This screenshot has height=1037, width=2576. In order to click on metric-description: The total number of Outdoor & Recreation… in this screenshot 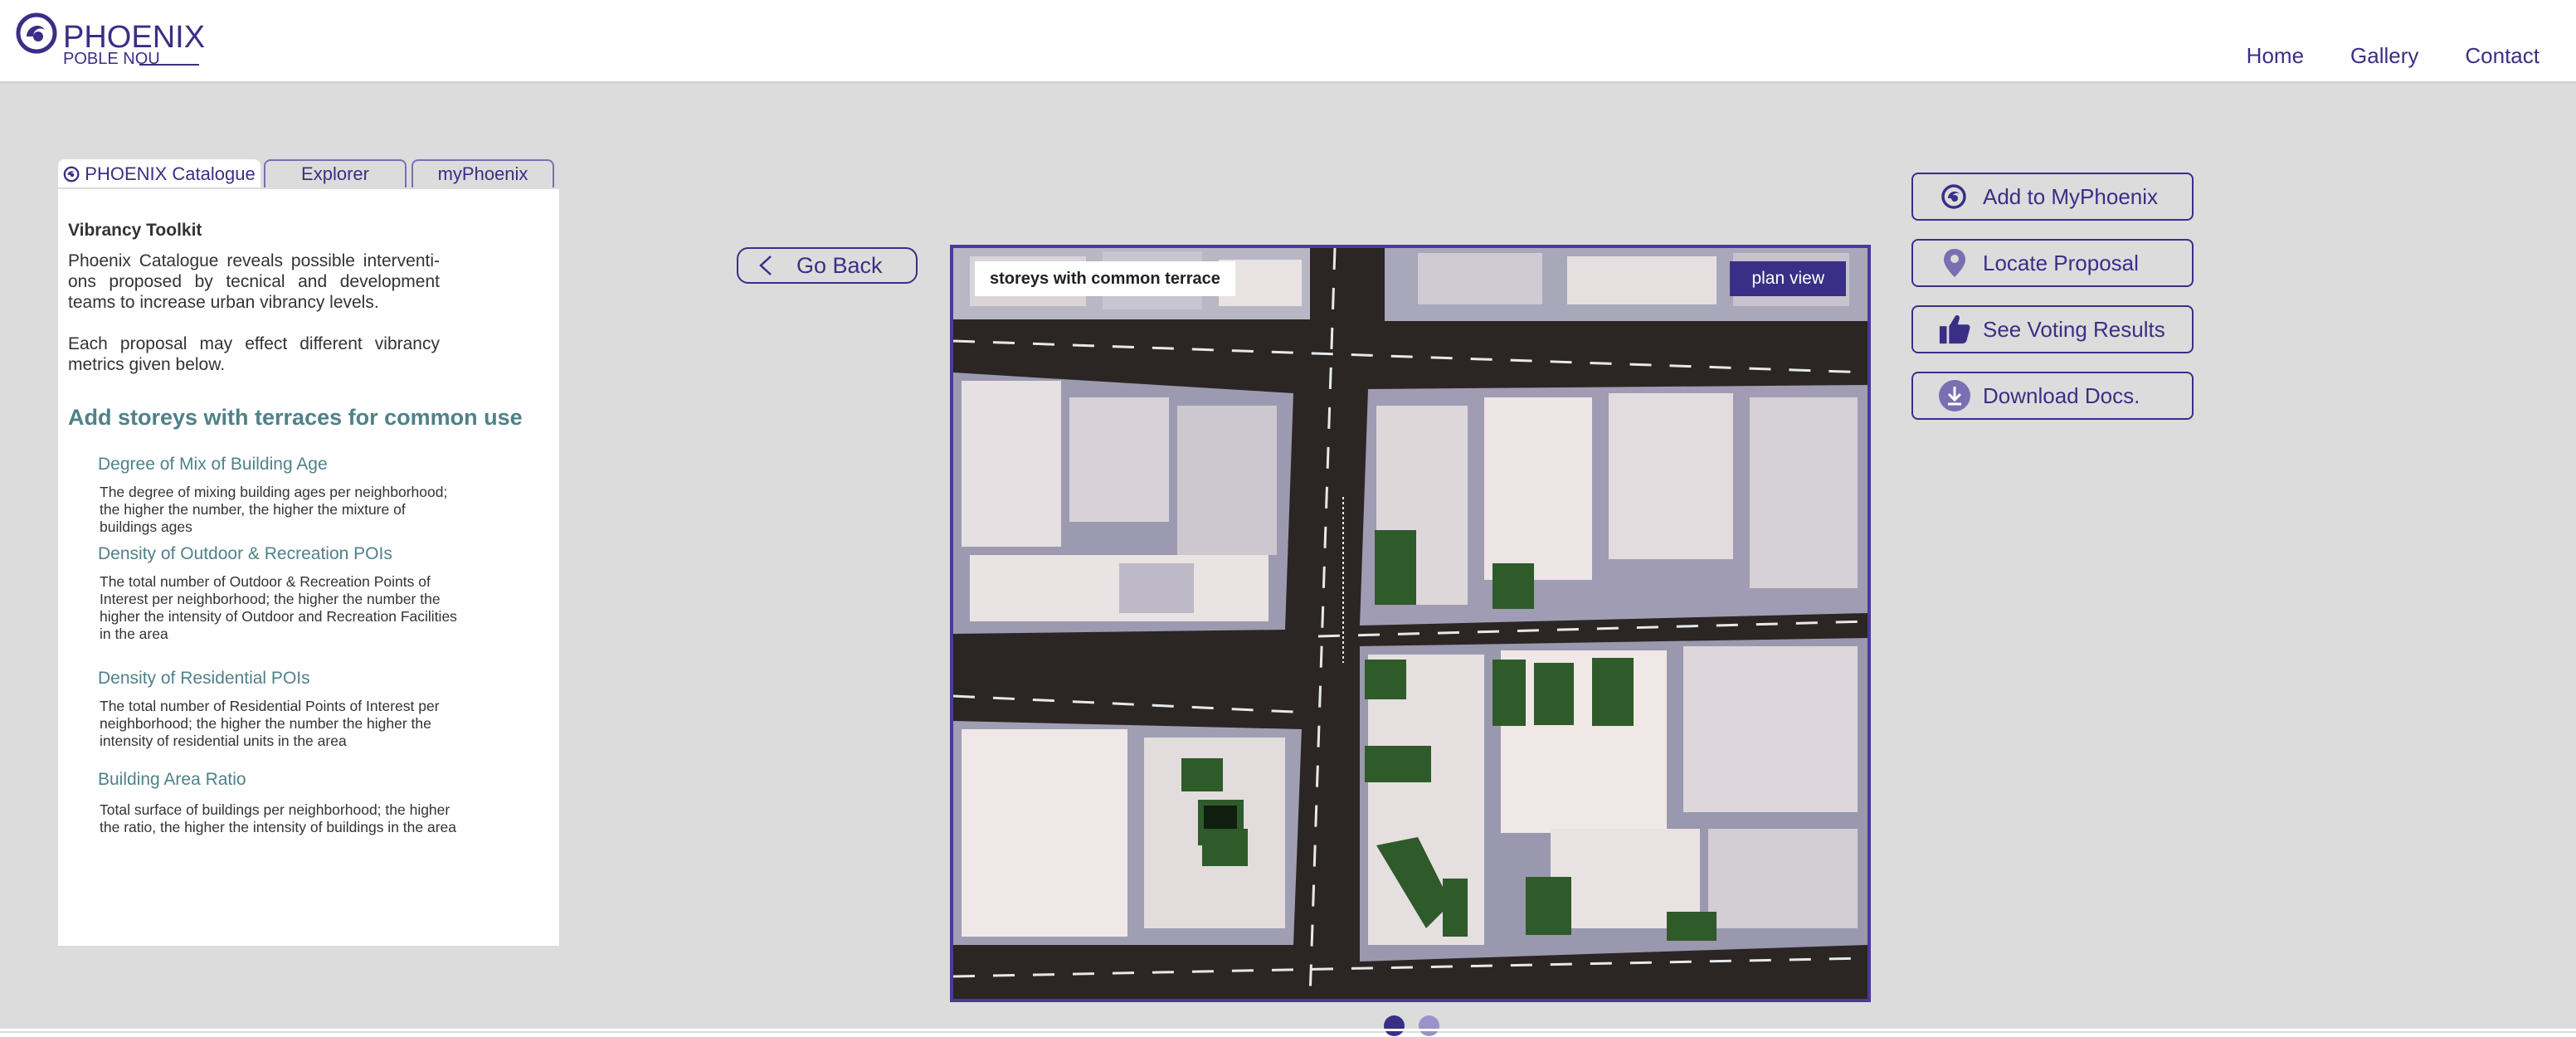, I will do `click(278, 607)`.